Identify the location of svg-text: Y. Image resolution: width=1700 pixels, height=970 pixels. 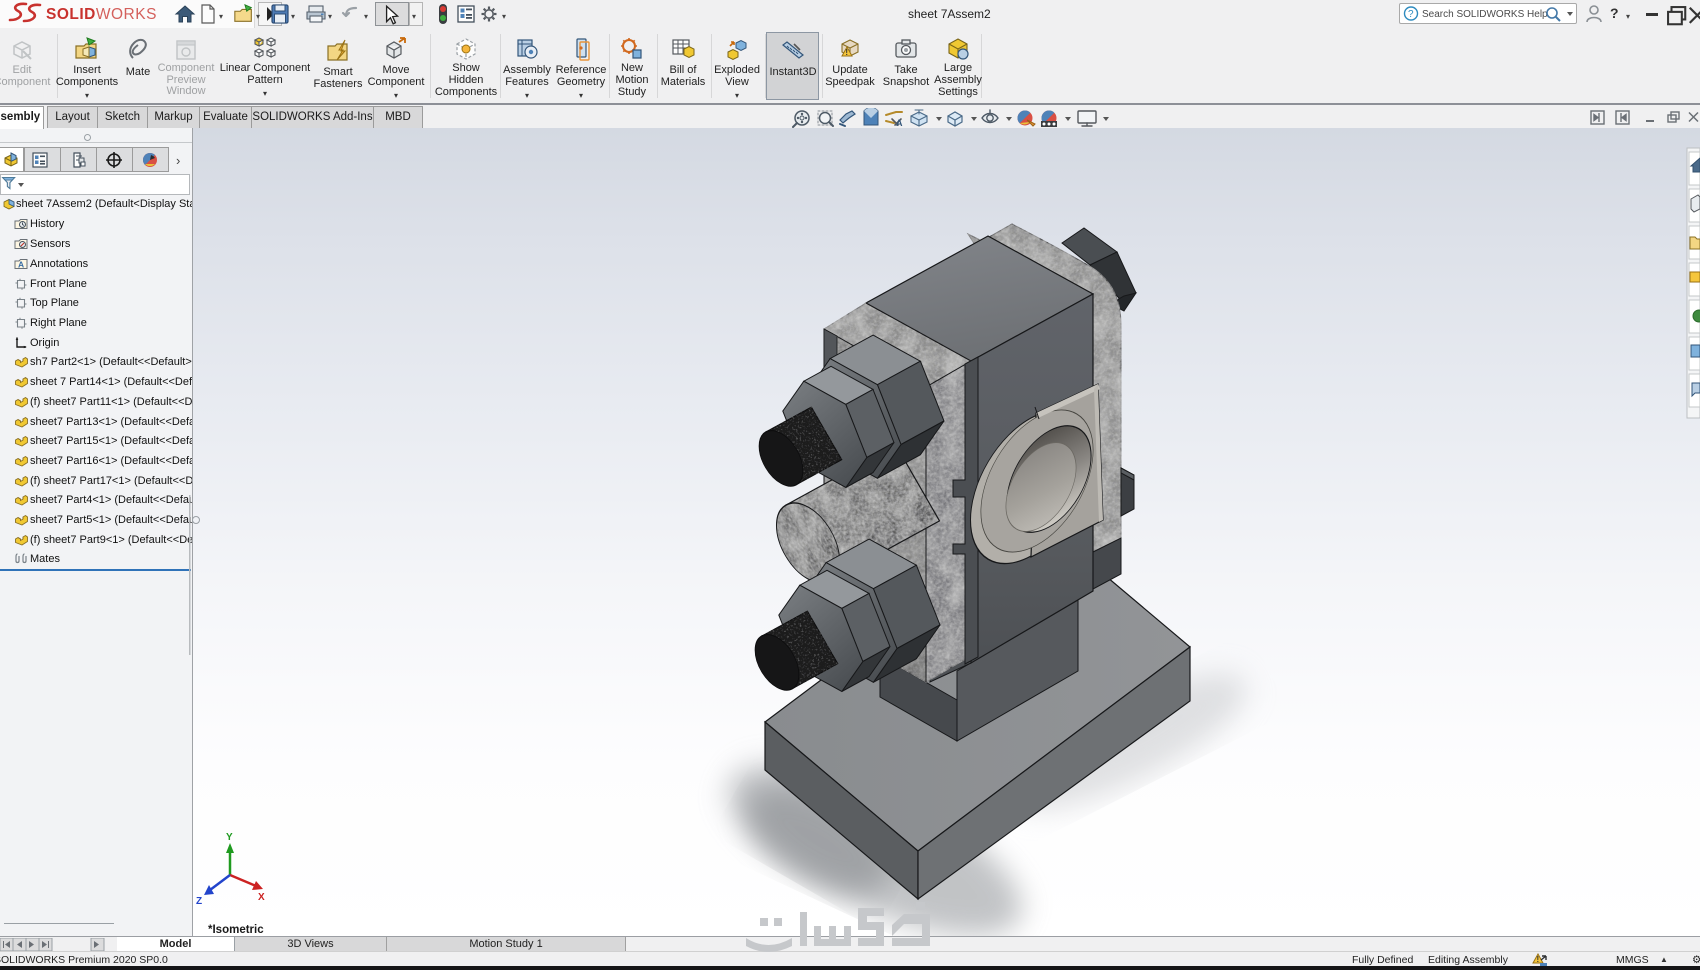
(229, 837).